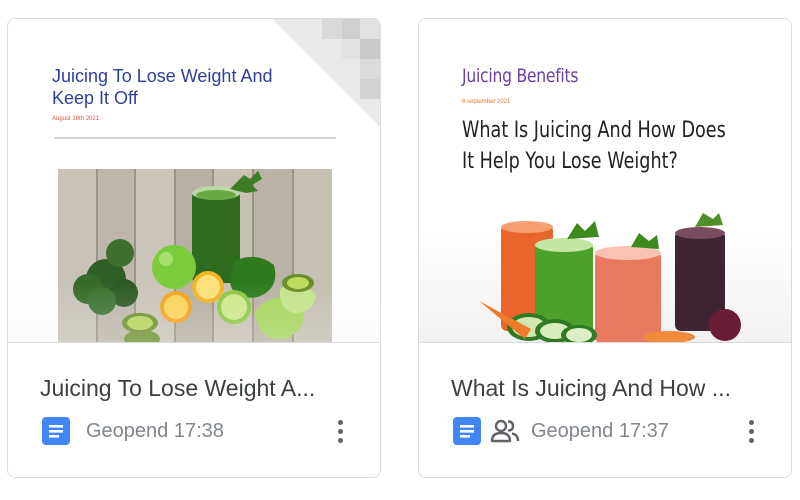 The width and height of the screenshot is (800, 500). What do you see at coordinates (195, 138) in the screenshot?
I see `thumbnail-divider` at bounding box center [195, 138].